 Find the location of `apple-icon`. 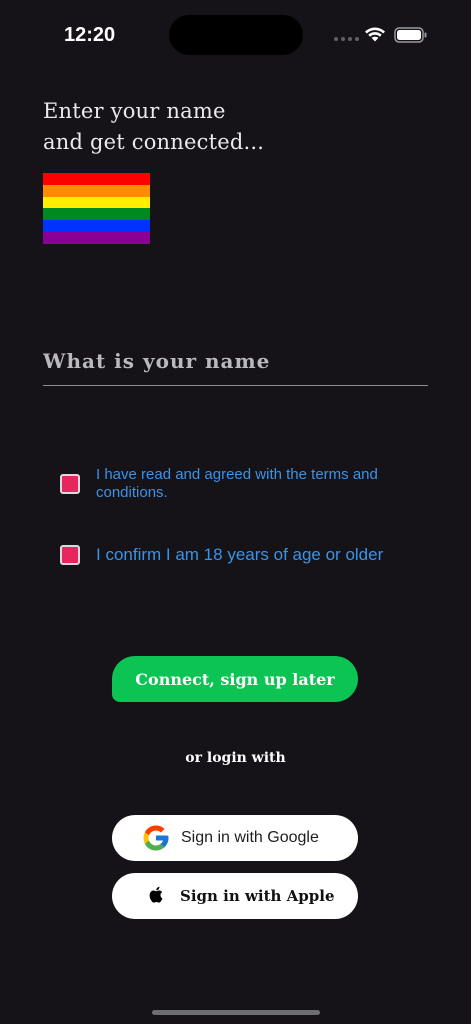

apple-icon is located at coordinates (156, 894).